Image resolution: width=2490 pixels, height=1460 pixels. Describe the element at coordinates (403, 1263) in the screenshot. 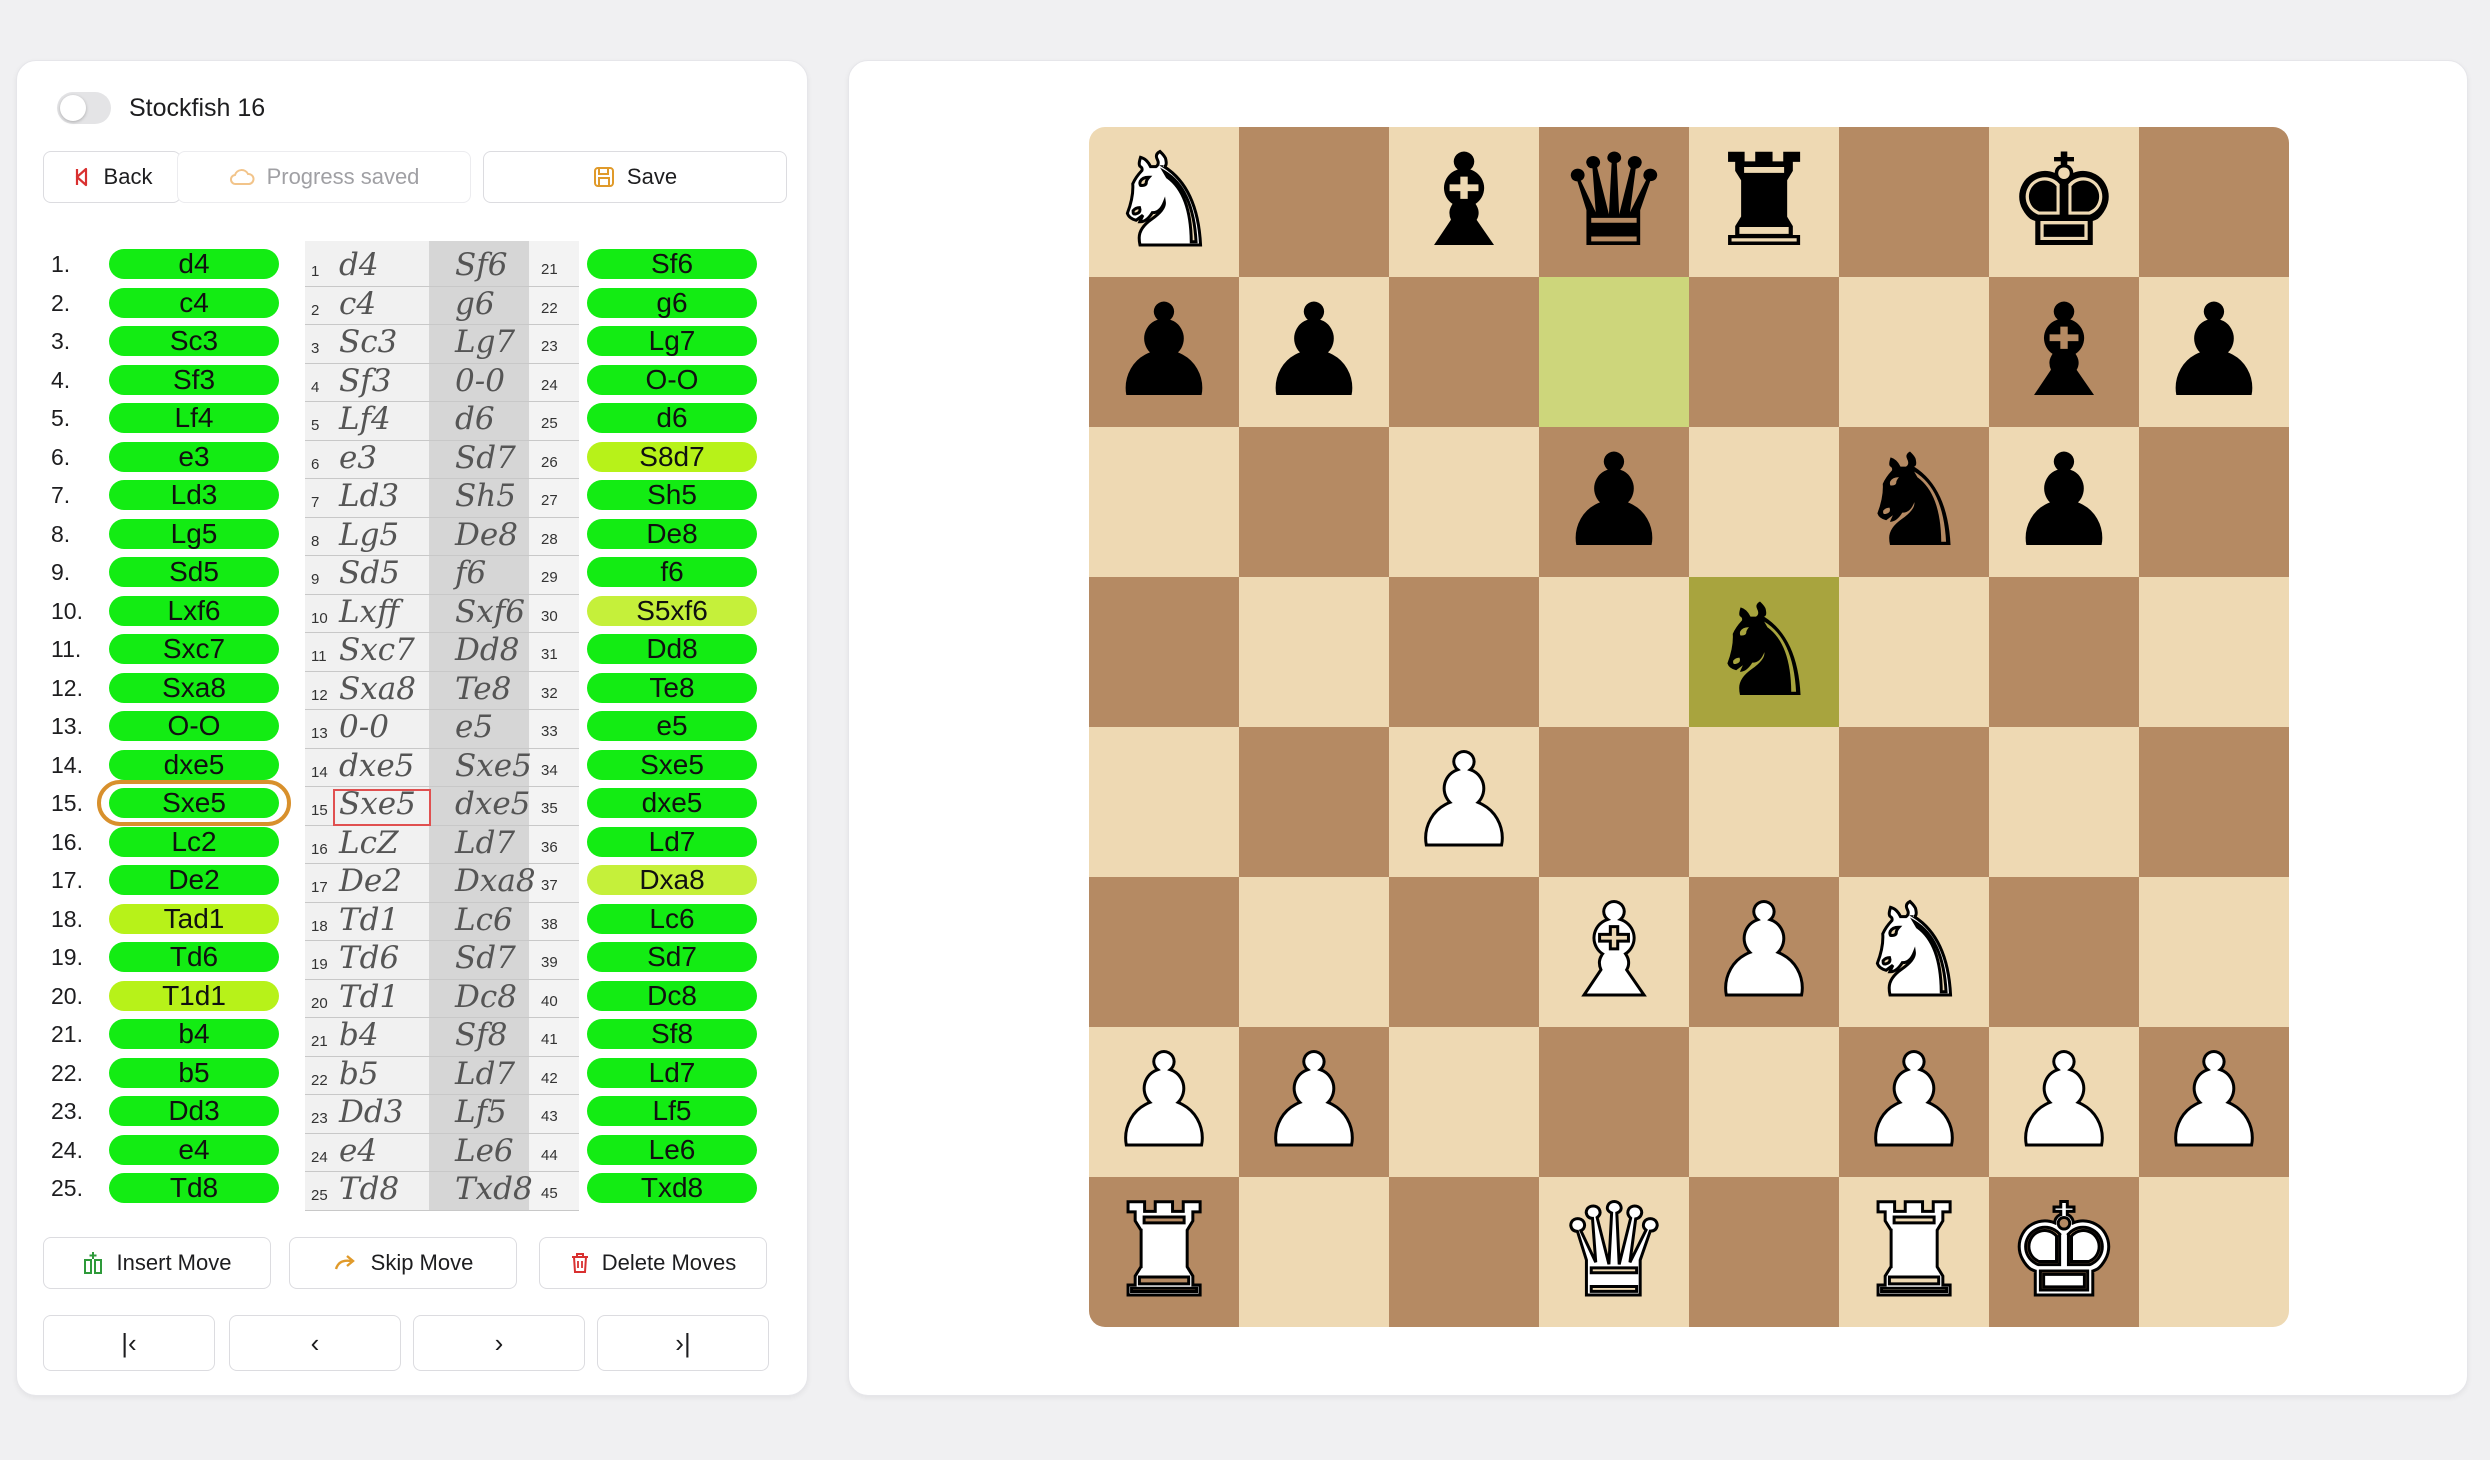

I see `skip-move-button: Skip Move` at that location.